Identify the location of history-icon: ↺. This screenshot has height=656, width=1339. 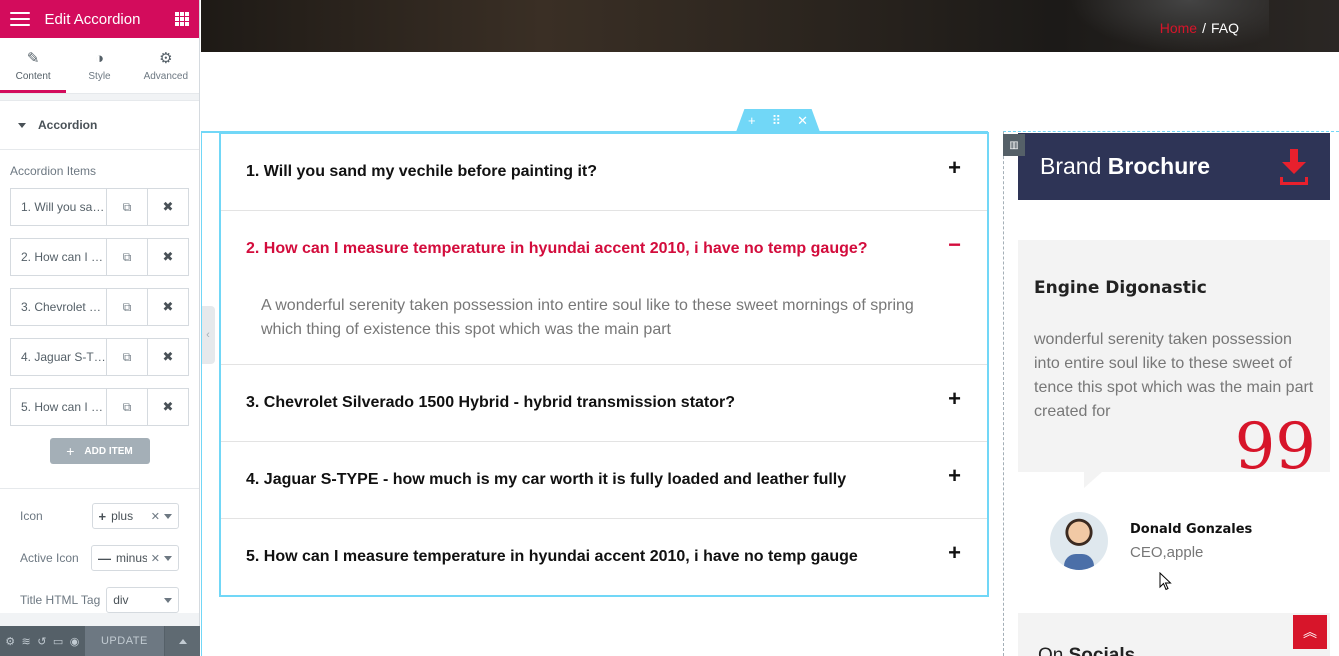
(41, 641).